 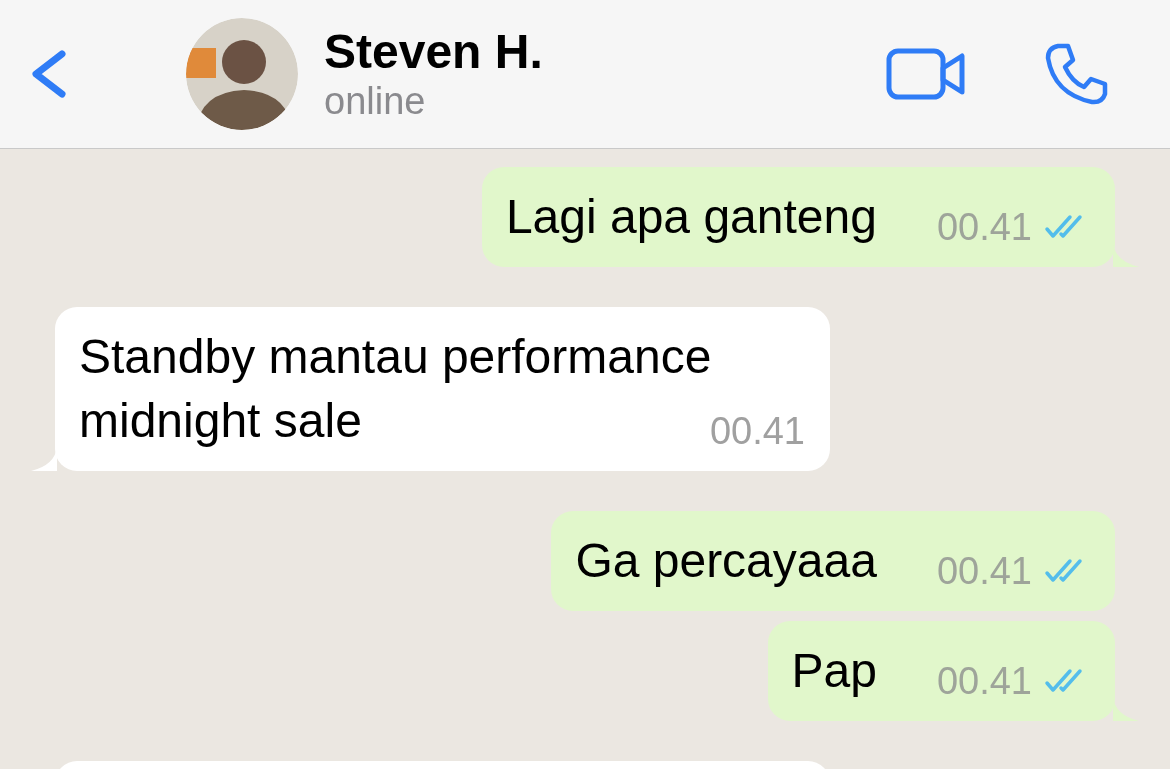 What do you see at coordinates (434, 52) in the screenshot?
I see `contact-name: Steven H.` at bounding box center [434, 52].